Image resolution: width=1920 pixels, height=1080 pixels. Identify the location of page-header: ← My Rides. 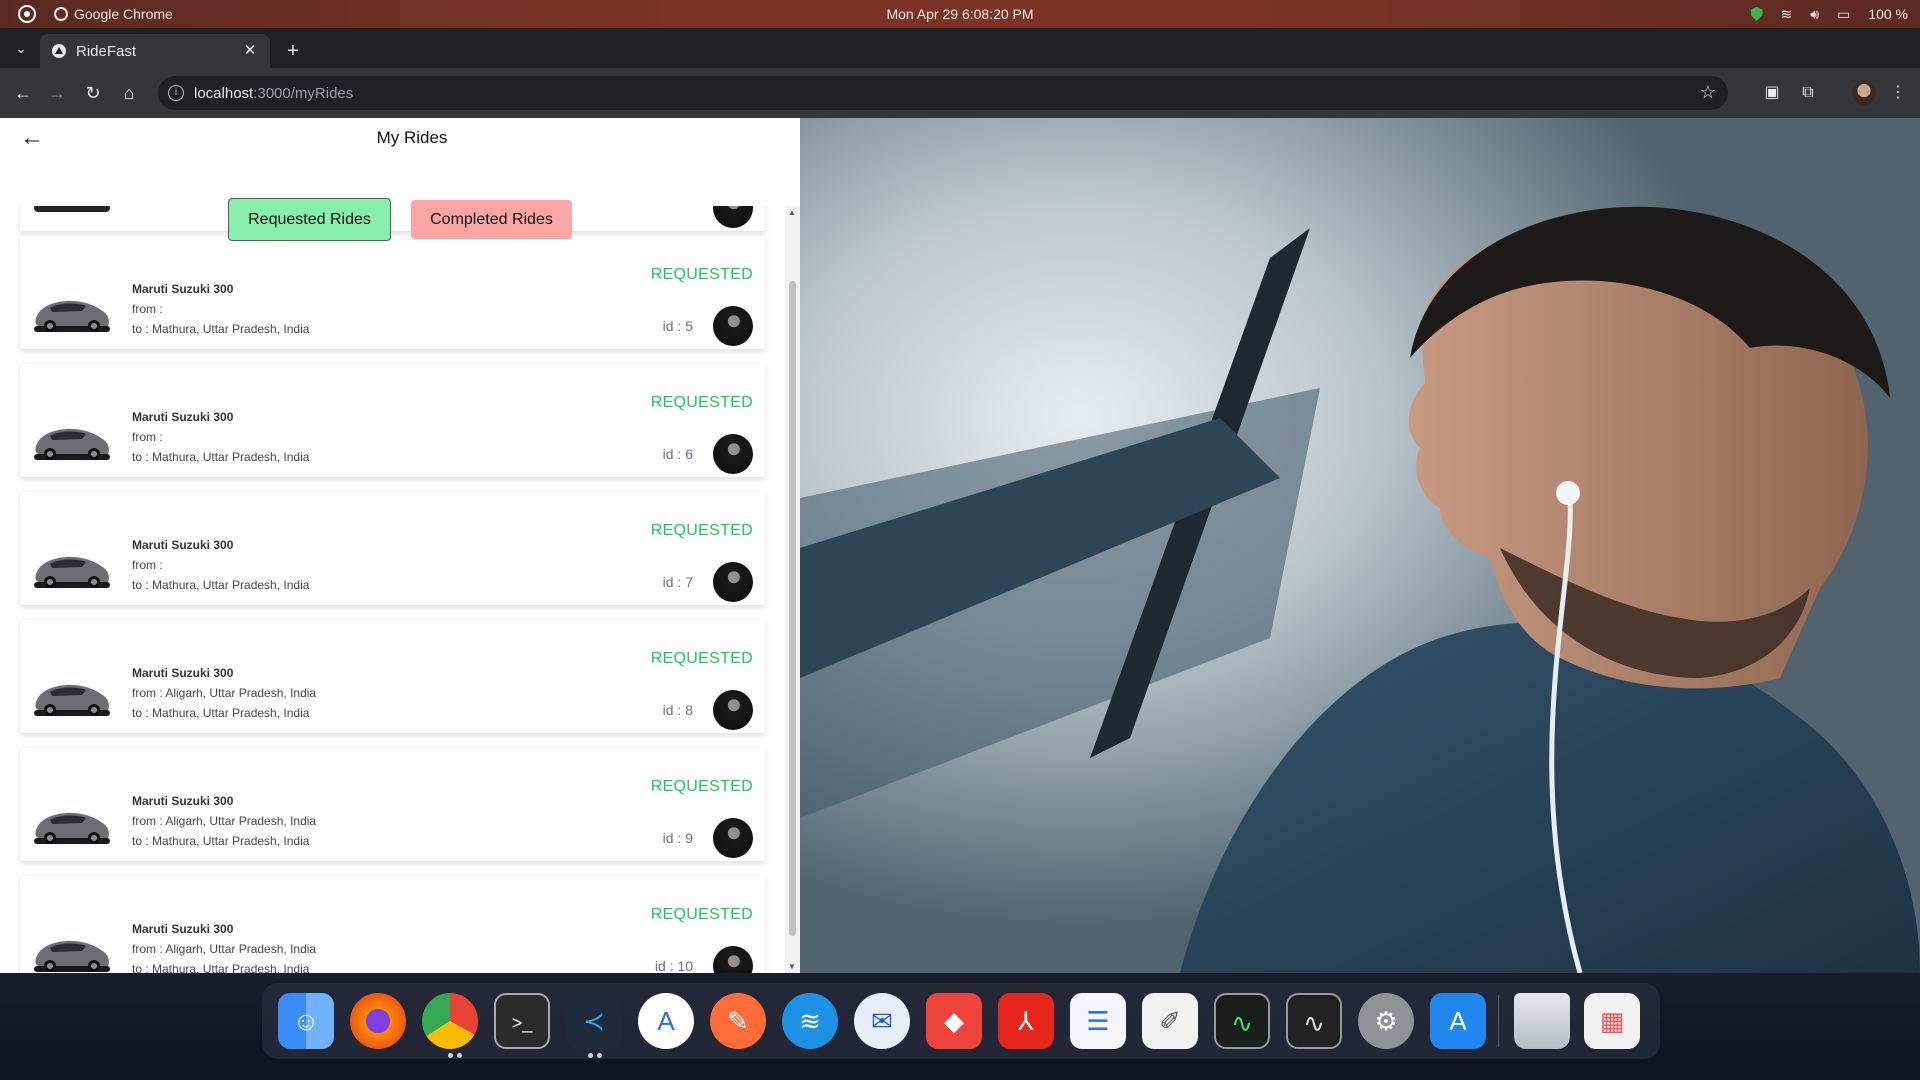
(400, 138).